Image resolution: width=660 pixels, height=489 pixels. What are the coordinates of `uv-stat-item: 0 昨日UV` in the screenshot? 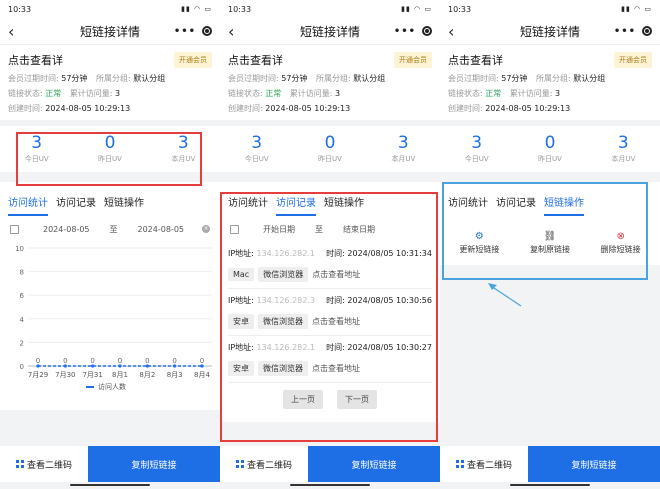 It's located at (550, 149).